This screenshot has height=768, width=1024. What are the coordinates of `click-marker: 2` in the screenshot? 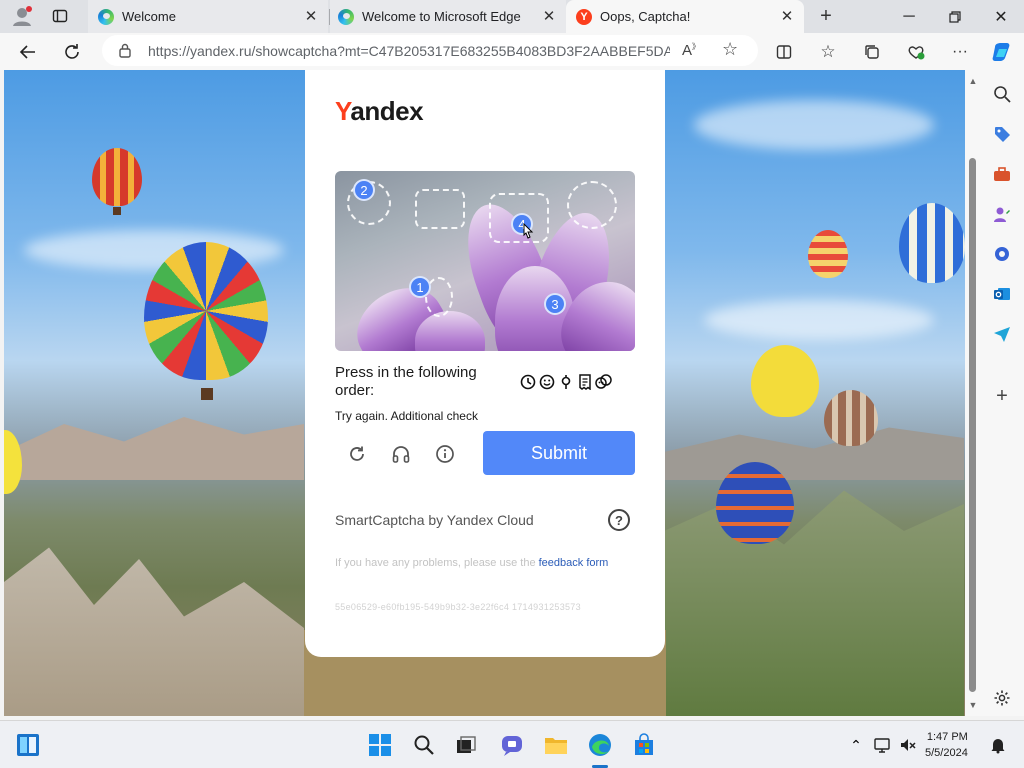 It's located at (364, 190).